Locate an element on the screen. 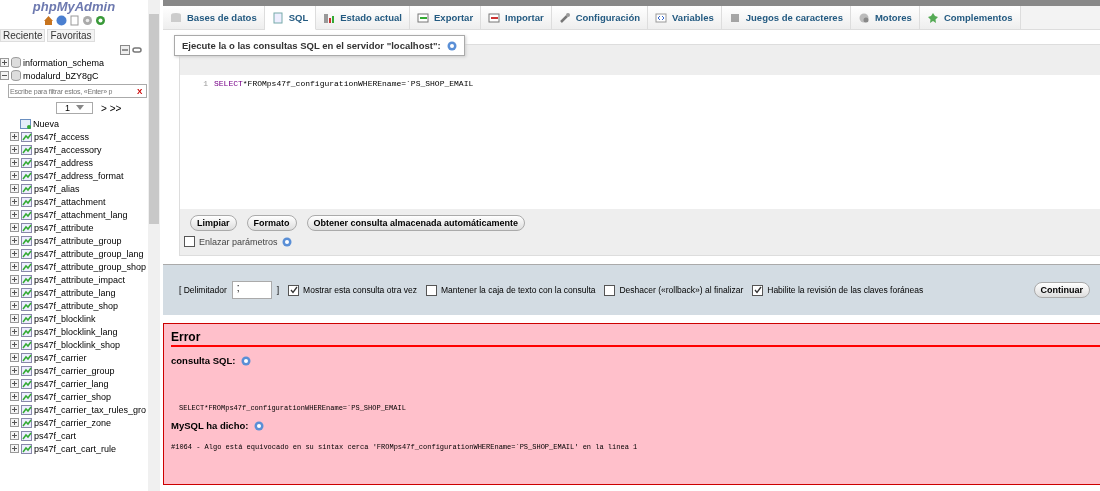 This screenshot has width=1100, height=491. tab: Variables is located at coordinates (685, 17).